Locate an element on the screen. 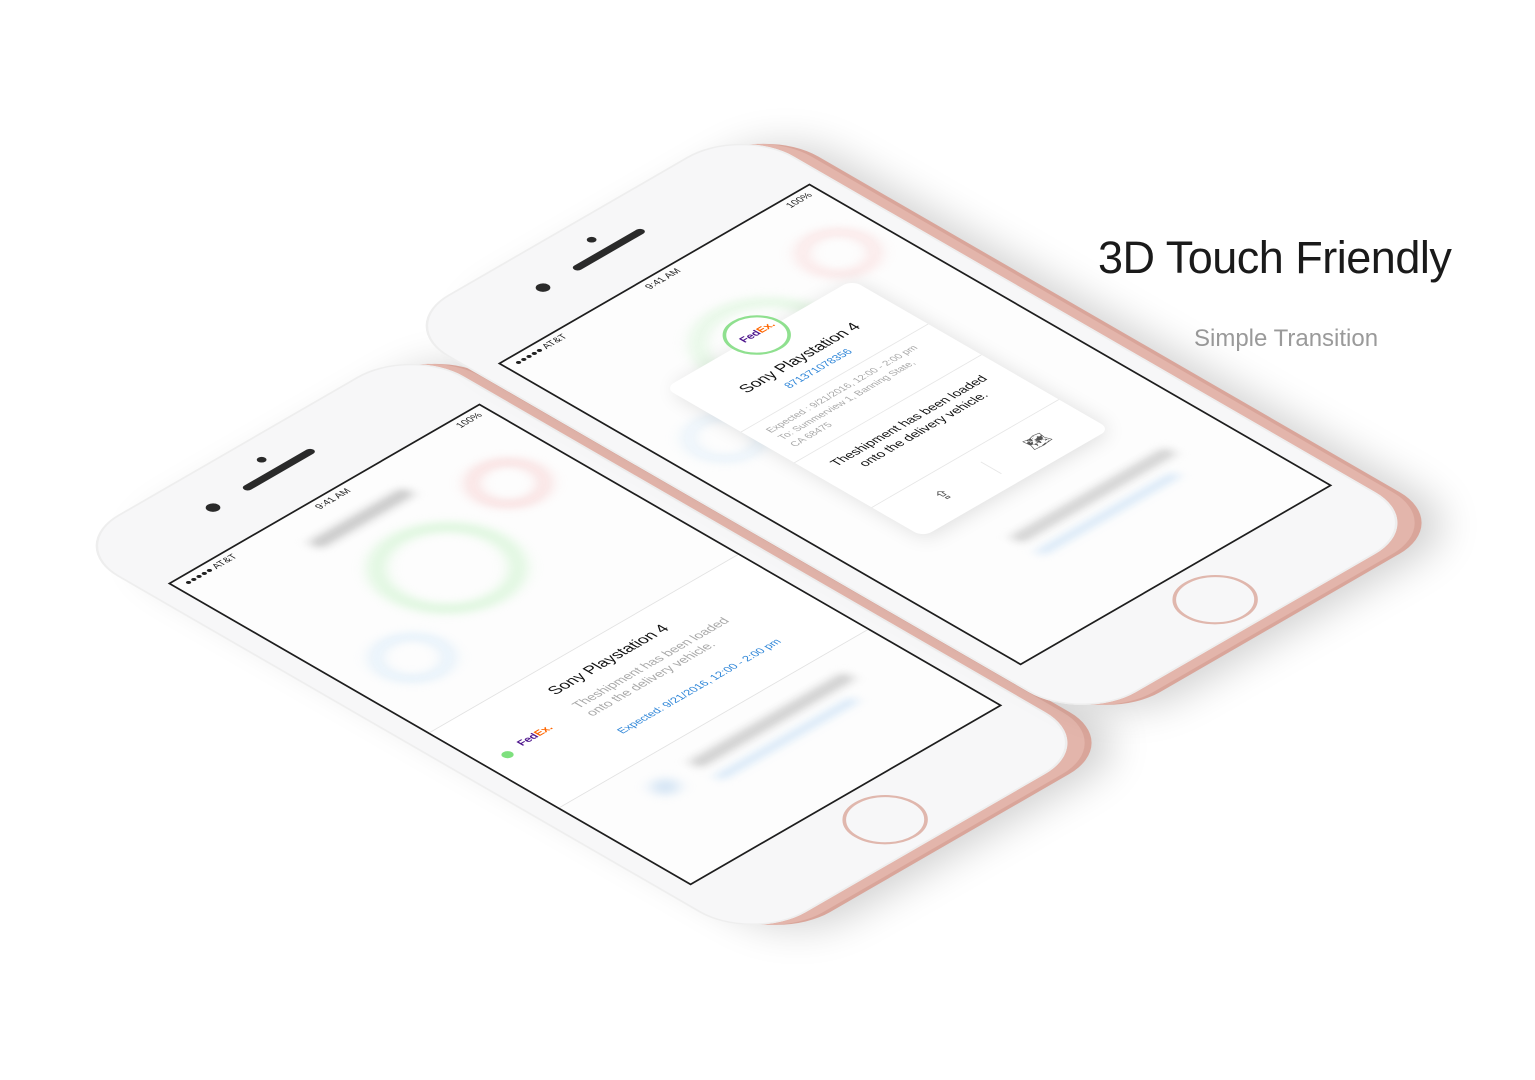  share-button: ⇪ is located at coordinates (944, 495).